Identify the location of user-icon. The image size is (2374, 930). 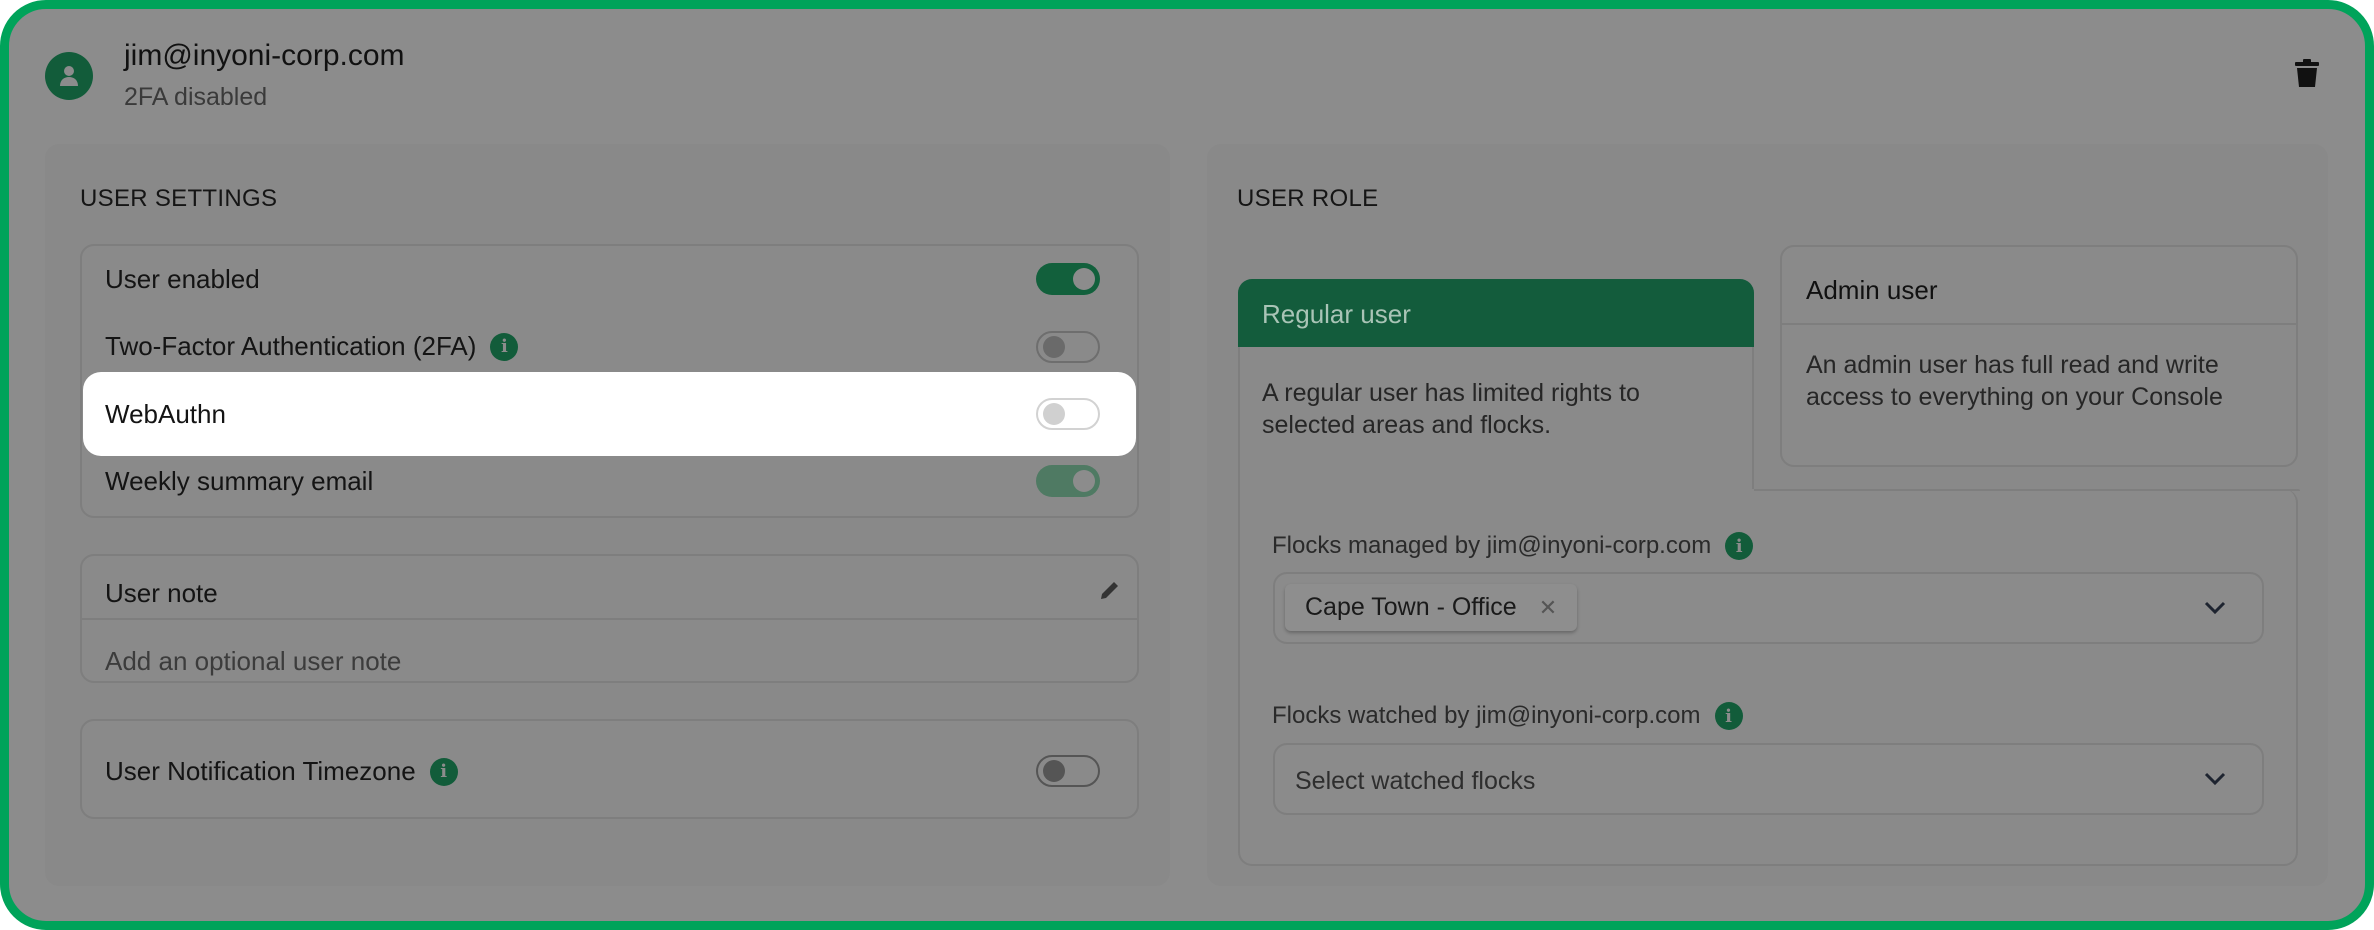
(69, 76).